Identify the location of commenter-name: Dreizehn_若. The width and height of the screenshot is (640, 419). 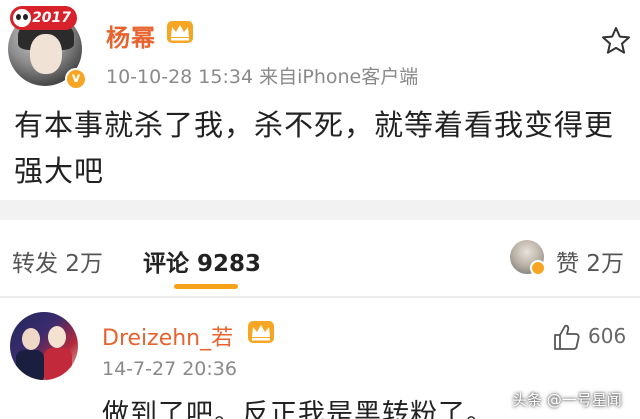
(167, 336).